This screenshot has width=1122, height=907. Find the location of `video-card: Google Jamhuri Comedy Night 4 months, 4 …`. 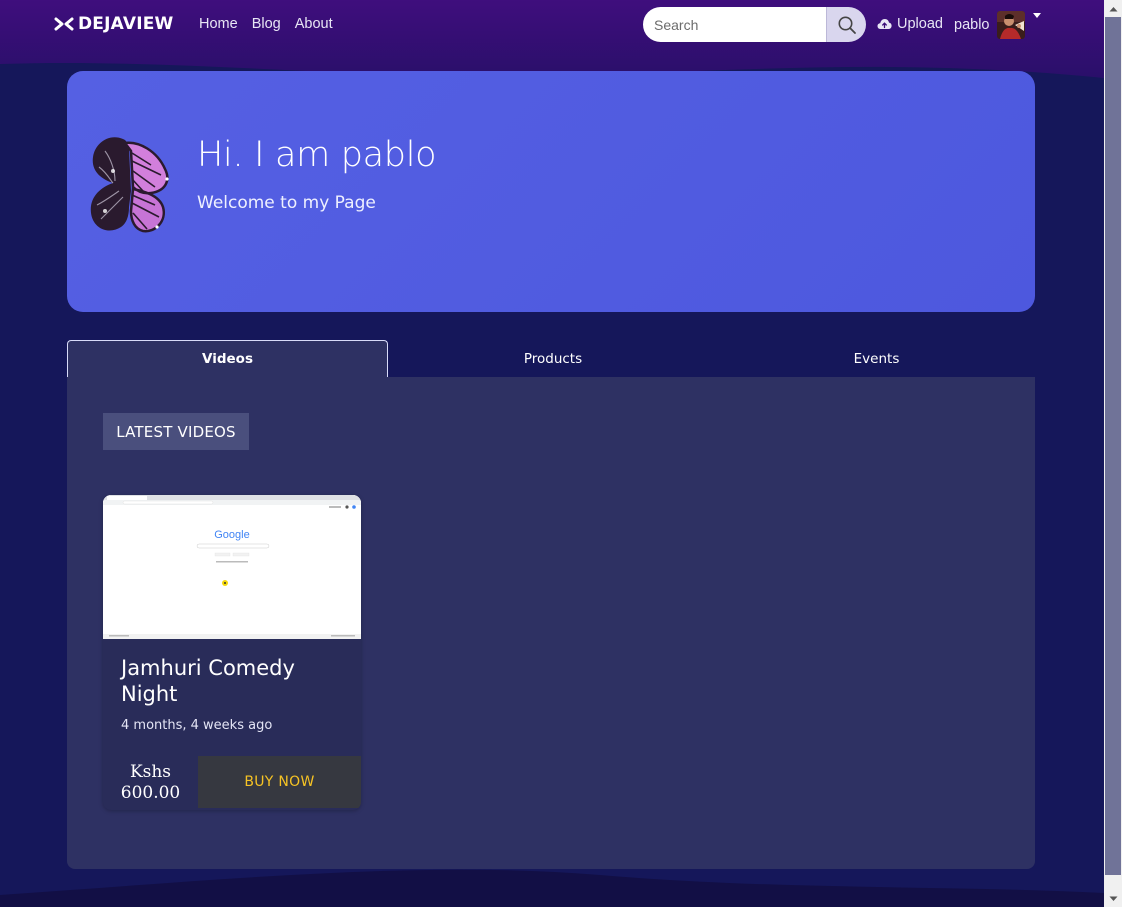

video-card: Google Jamhuri Comedy Night 4 months, 4 … is located at coordinates (232, 652).